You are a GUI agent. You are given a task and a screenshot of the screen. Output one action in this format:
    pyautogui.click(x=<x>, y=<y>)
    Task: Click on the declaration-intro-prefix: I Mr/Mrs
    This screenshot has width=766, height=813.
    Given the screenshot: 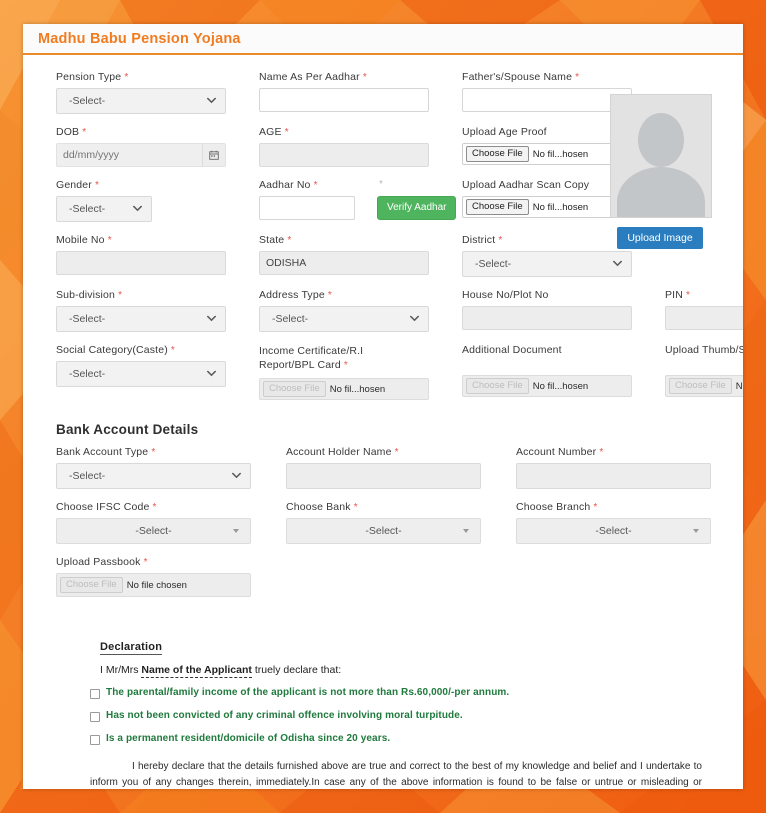 What is the action you would take?
    pyautogui.click(x=119, y=670)
    